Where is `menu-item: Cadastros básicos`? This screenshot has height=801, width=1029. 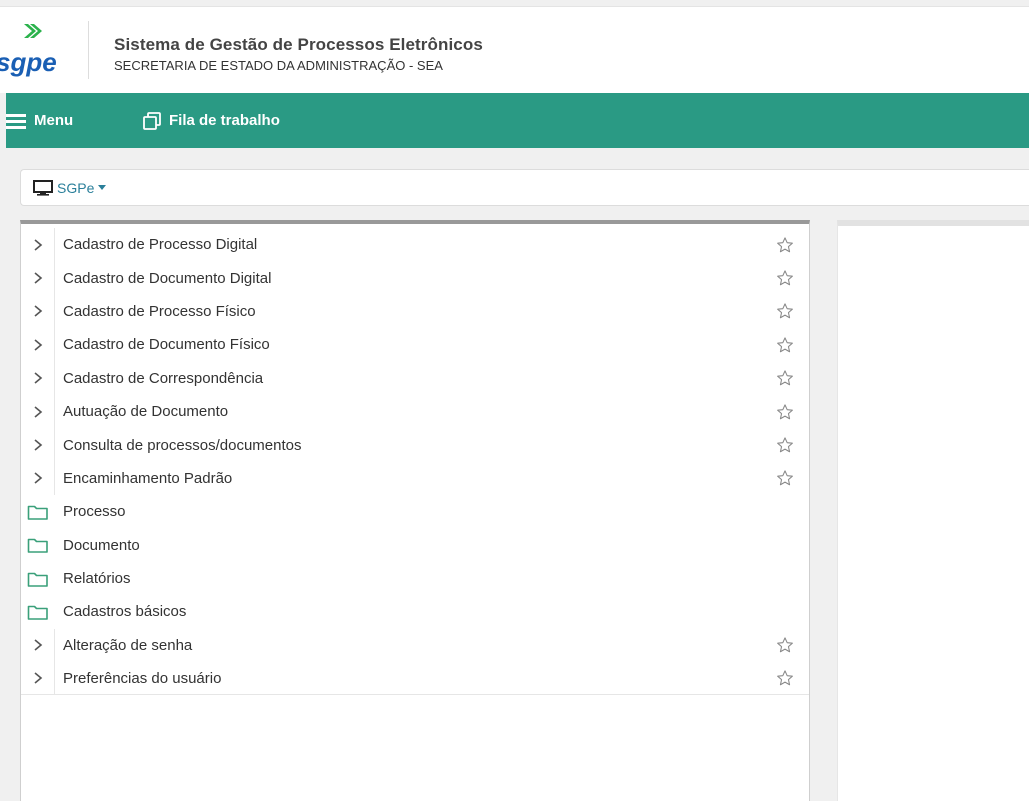 menu-item: Cadastros básicos is located at coordinates (415, 611).